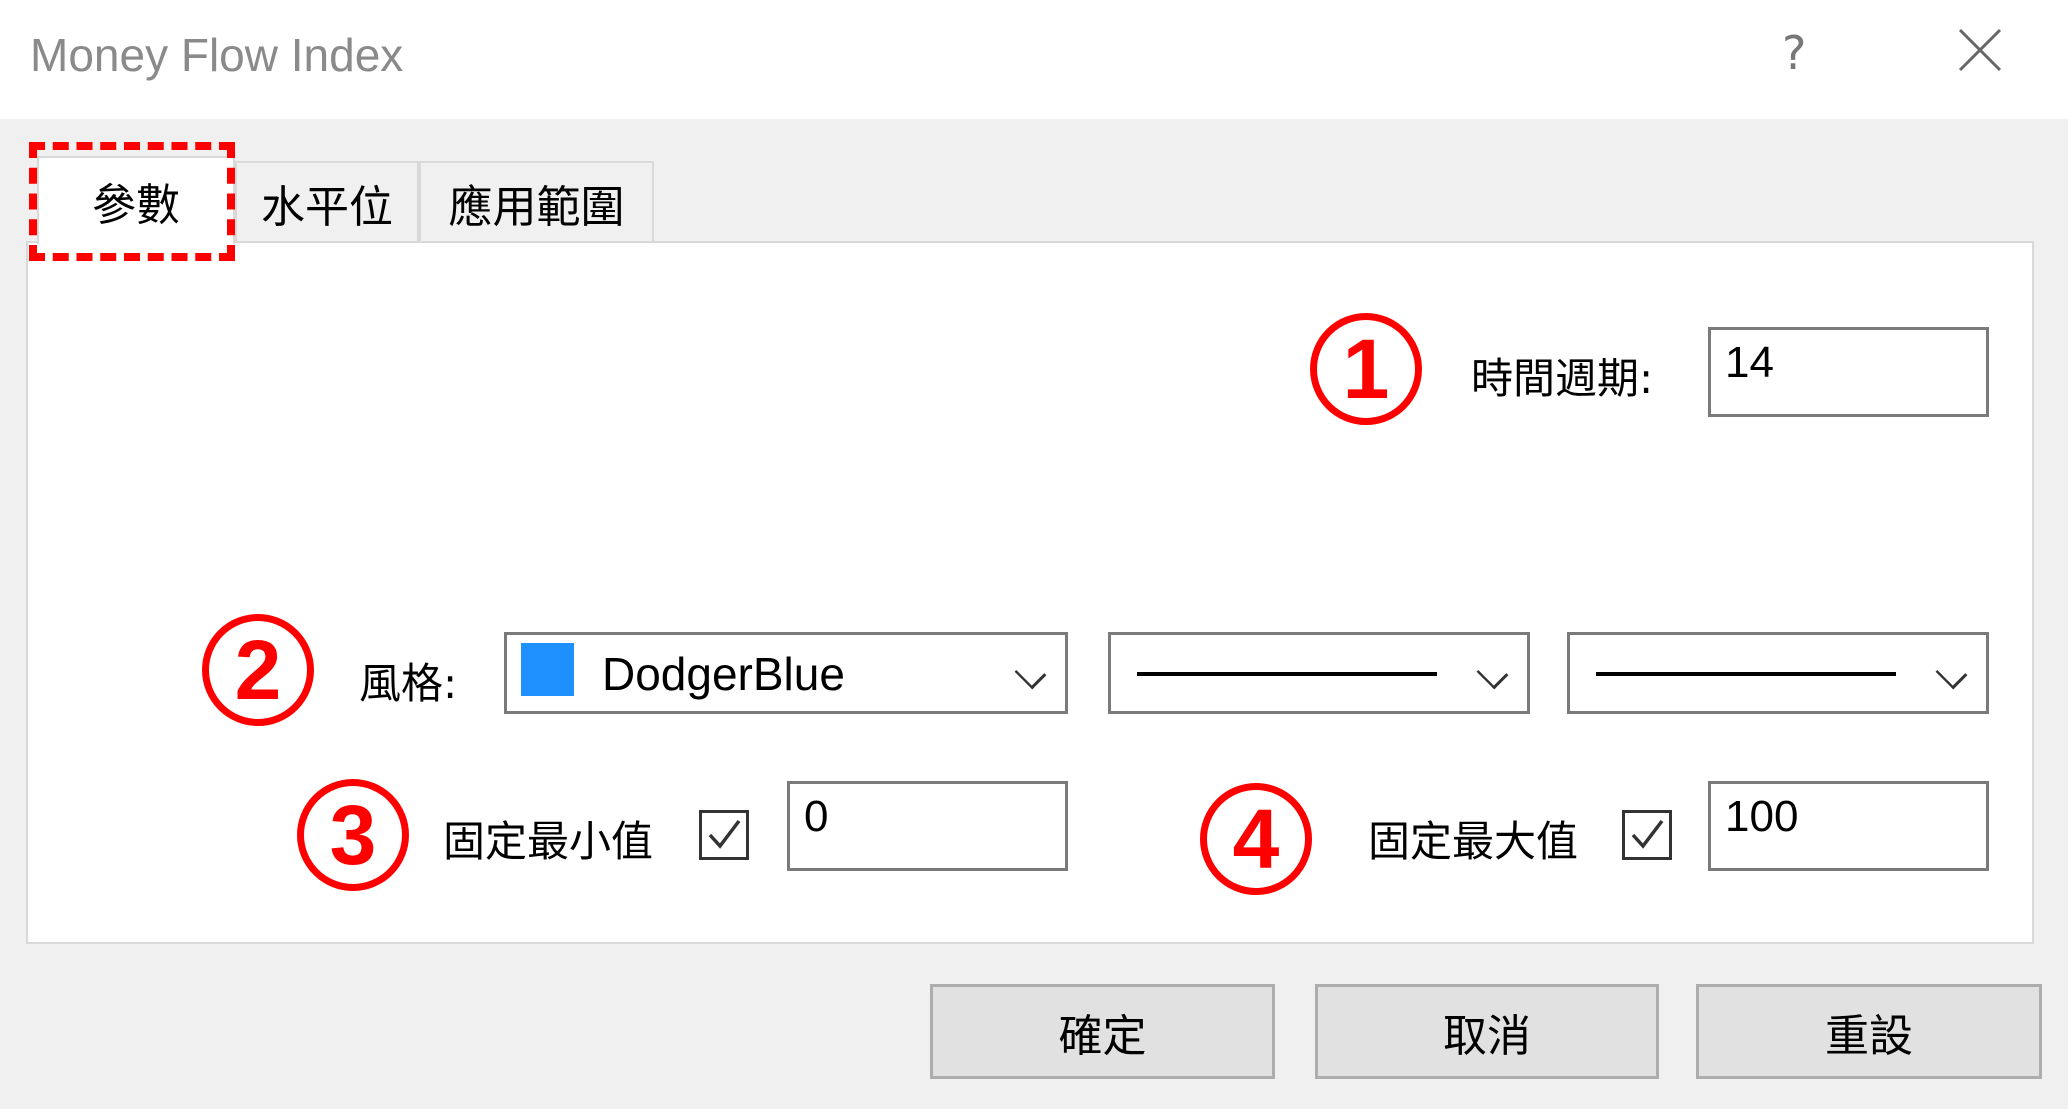 The width and height of the screenshot is (2068, 1109). What do you see at coordinates (217, 55) in the screenshot?
I see `window-title: Money Flow Index` at bounding box center [217, 55].